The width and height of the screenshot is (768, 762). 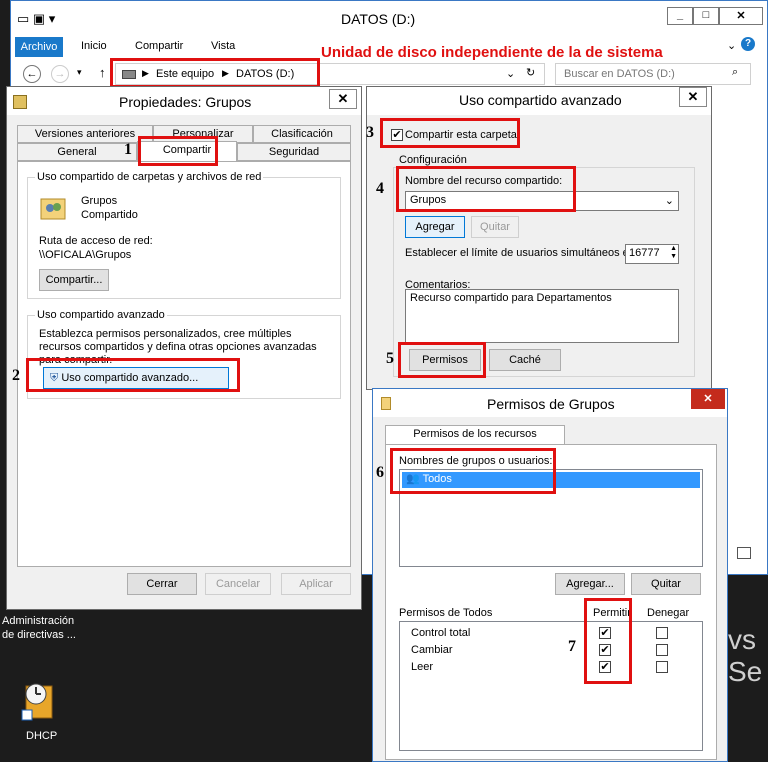 I want to click on tab-classification: Clasificación, so click(x=302, y=134).